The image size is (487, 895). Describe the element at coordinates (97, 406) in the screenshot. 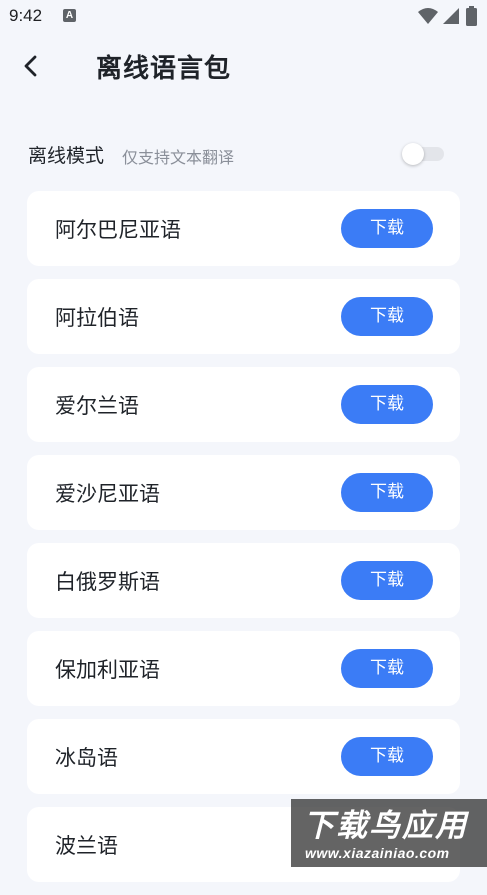

I see `language-name: 爱尔兰语` at that location.